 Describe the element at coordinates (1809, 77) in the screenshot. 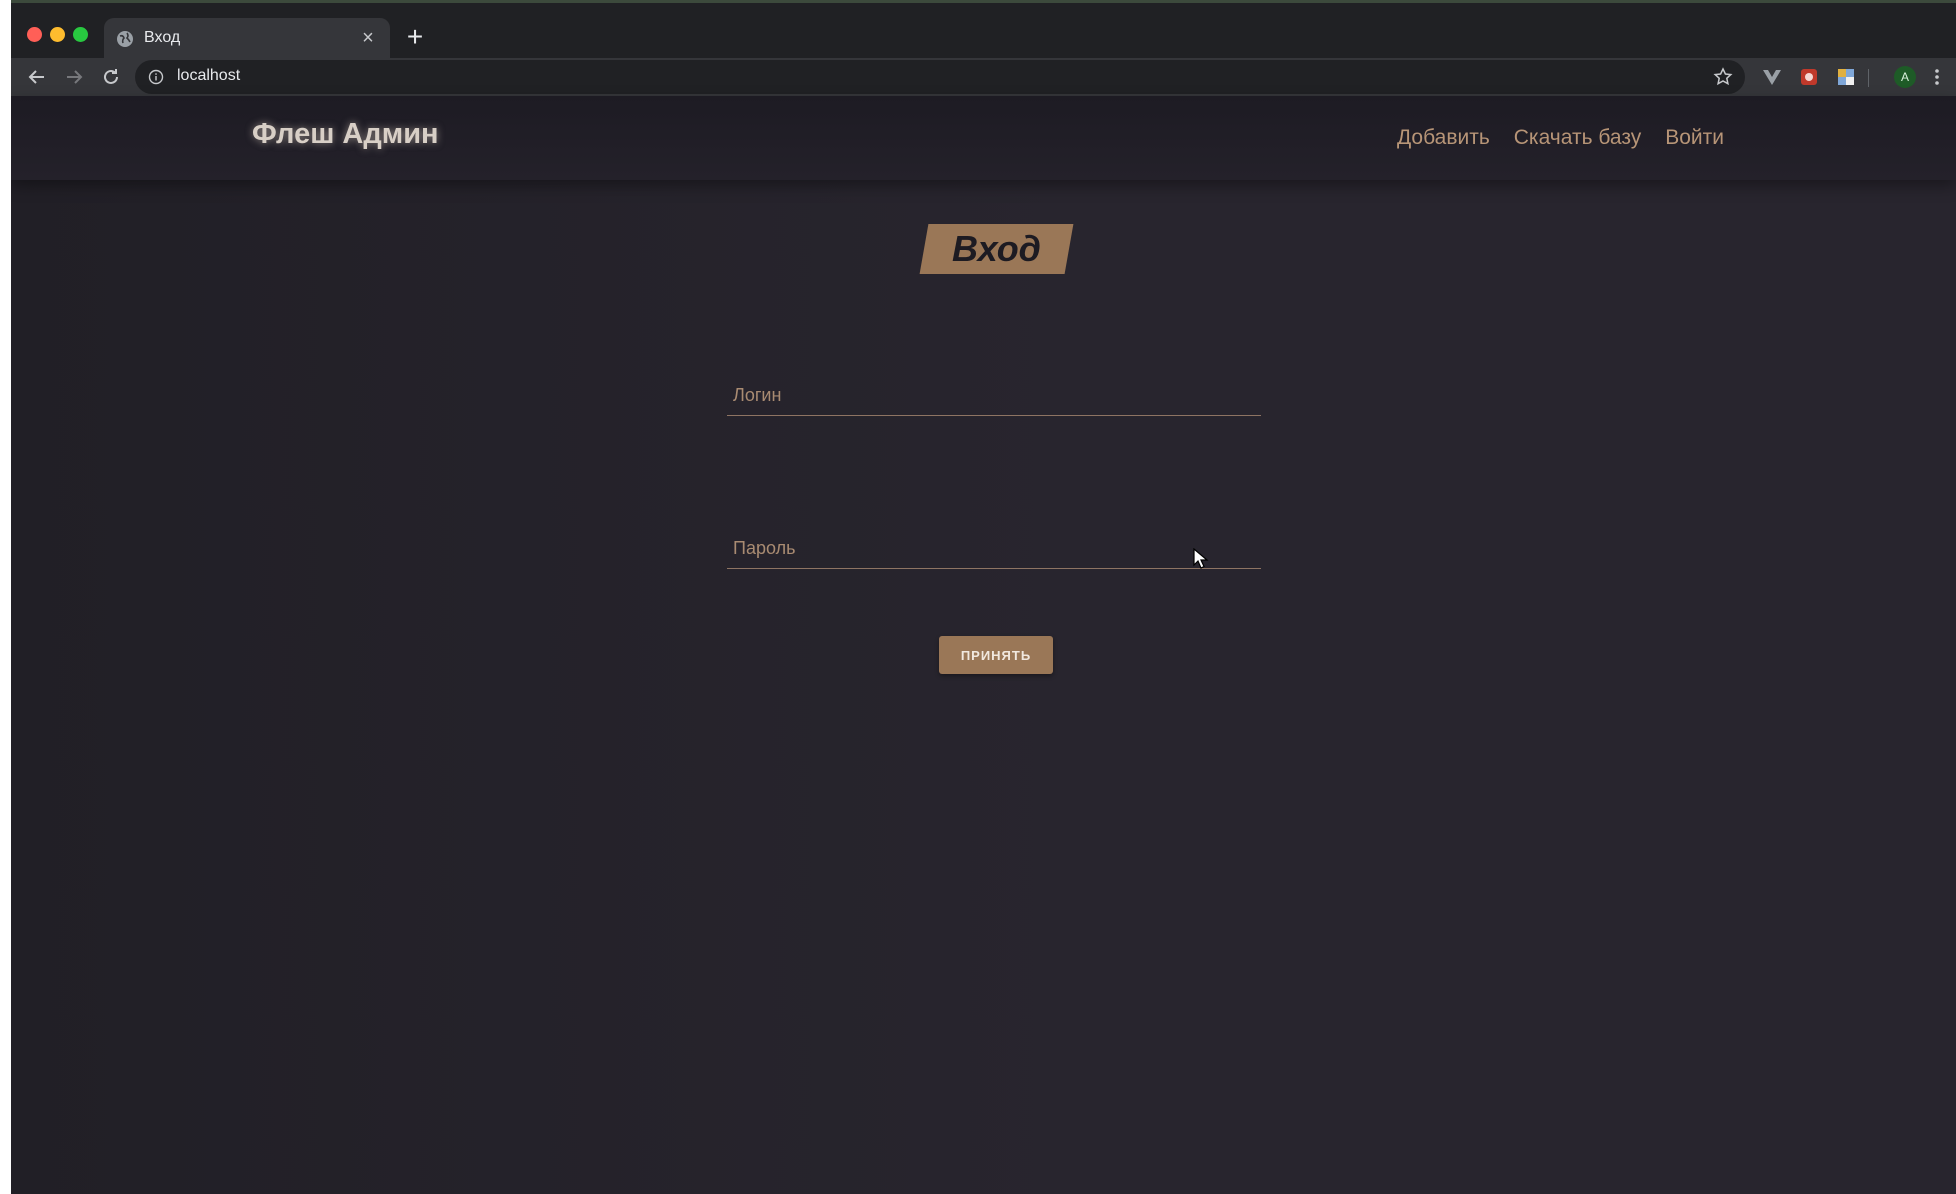

I see `extension-icon` at that location.